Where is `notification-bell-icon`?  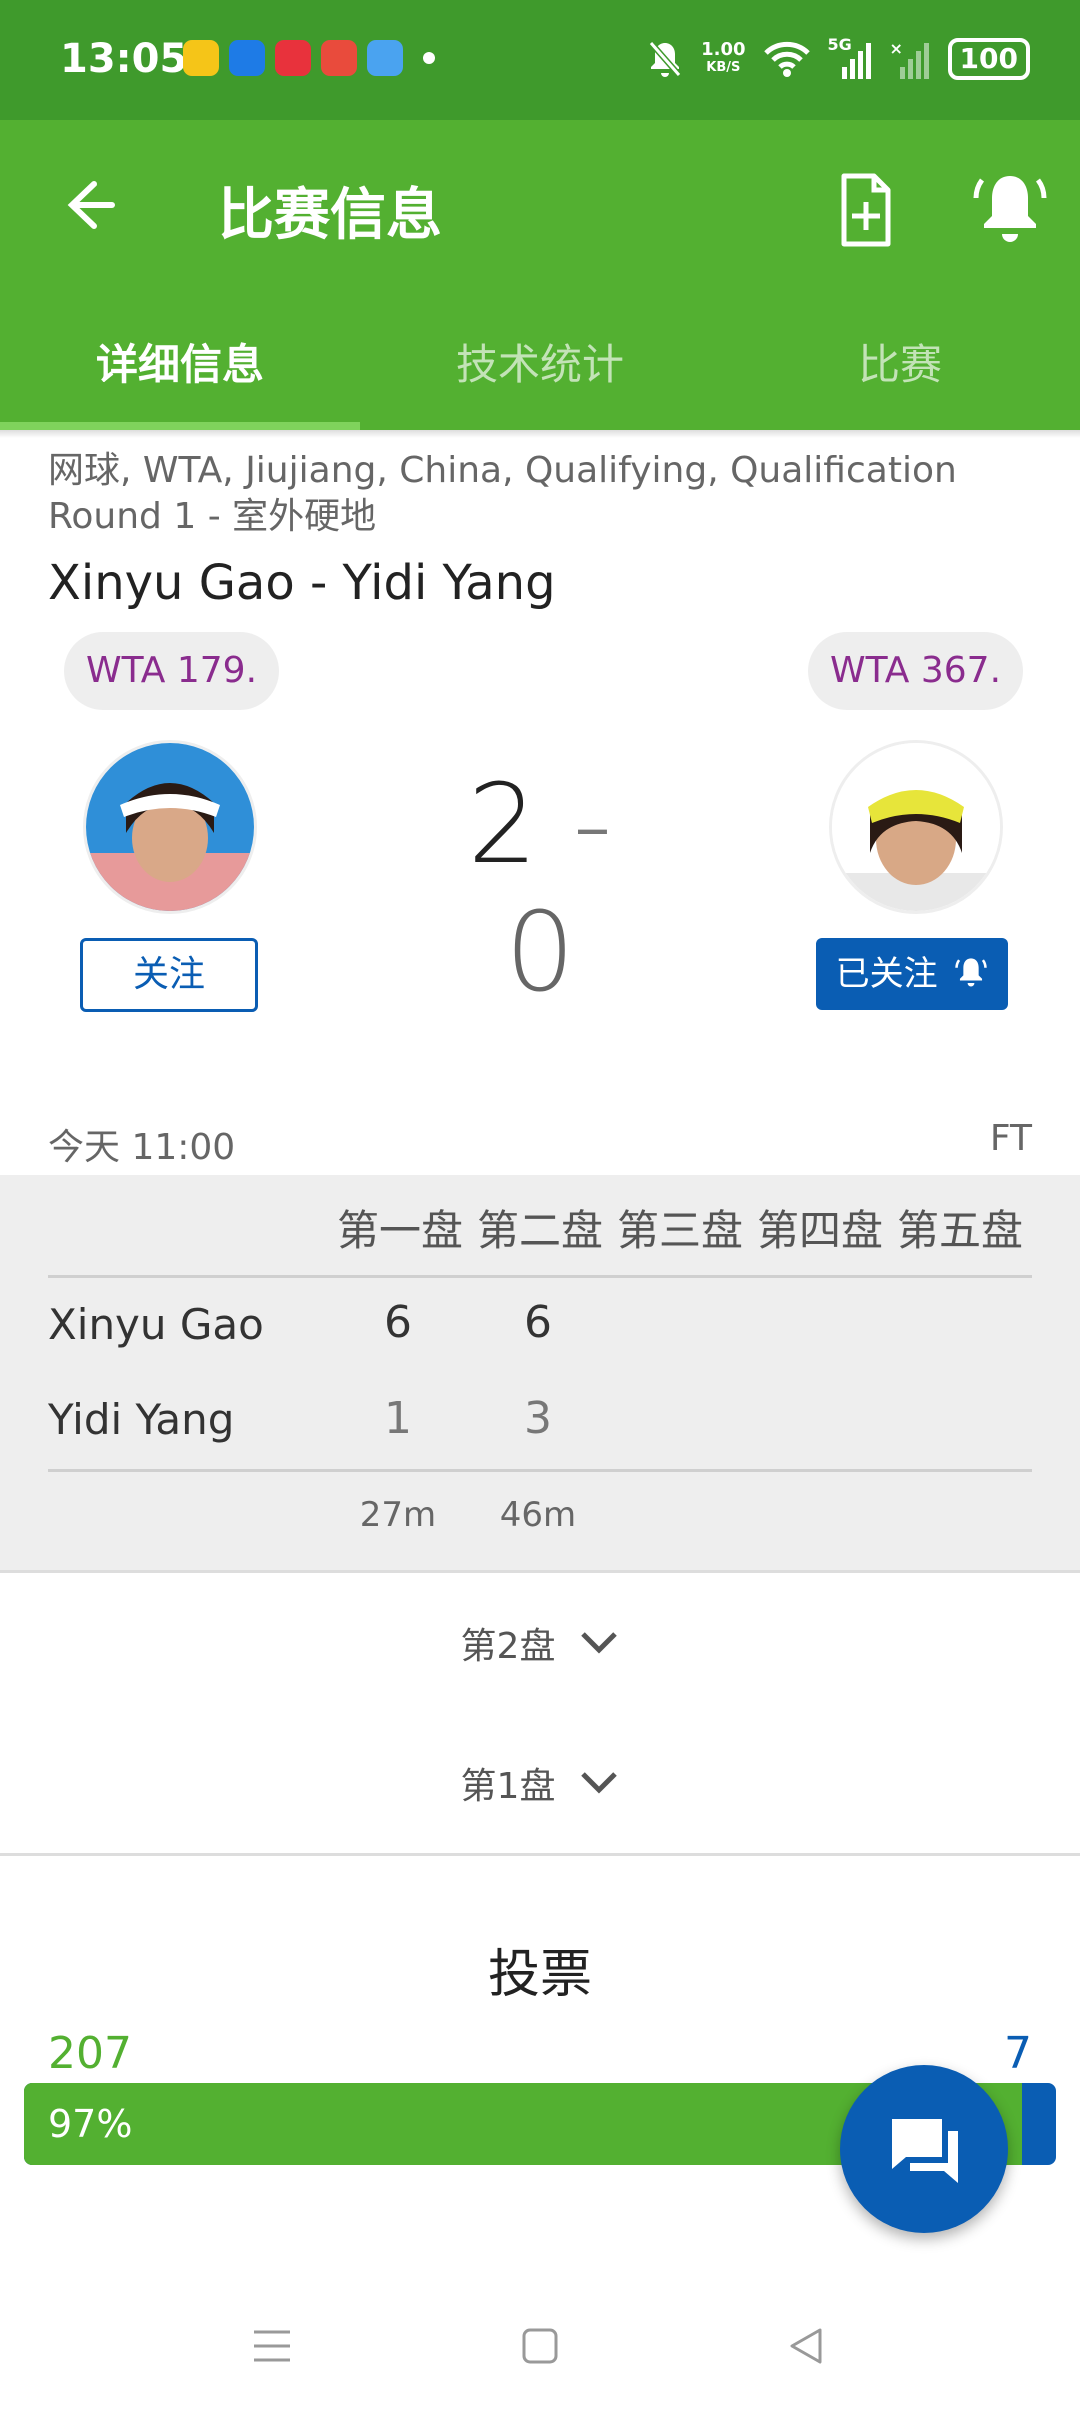 notification-bell-icon is located at coordinates (1010, 208).